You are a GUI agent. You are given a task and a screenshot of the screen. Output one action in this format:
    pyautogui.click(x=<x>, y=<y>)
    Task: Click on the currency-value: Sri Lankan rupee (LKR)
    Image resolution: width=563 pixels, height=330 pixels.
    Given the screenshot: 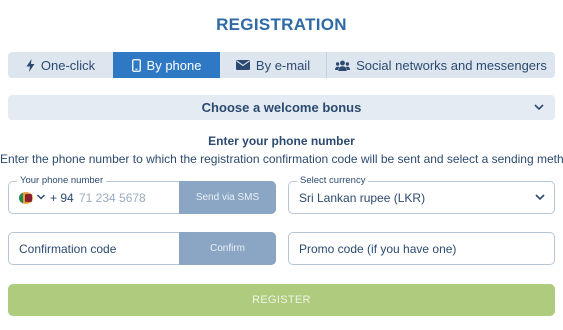 What is the action you would take?
    pyautogui.click(x=362, y=198)
    